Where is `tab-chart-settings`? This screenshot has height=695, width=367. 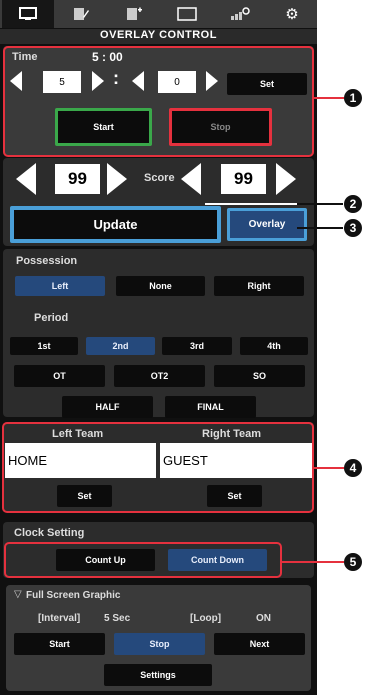
tab-chart-settings is located at coordinates (240, 14).